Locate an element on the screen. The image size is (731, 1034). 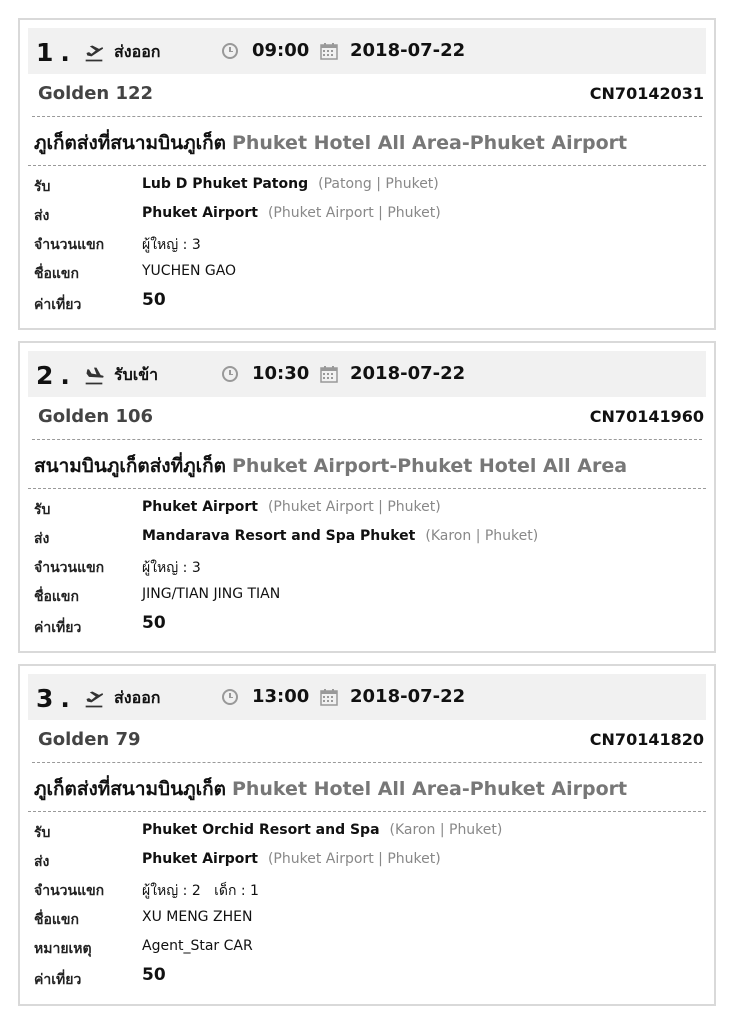
vehicle-name: Golden 106 is located at coordinates (96, 416).